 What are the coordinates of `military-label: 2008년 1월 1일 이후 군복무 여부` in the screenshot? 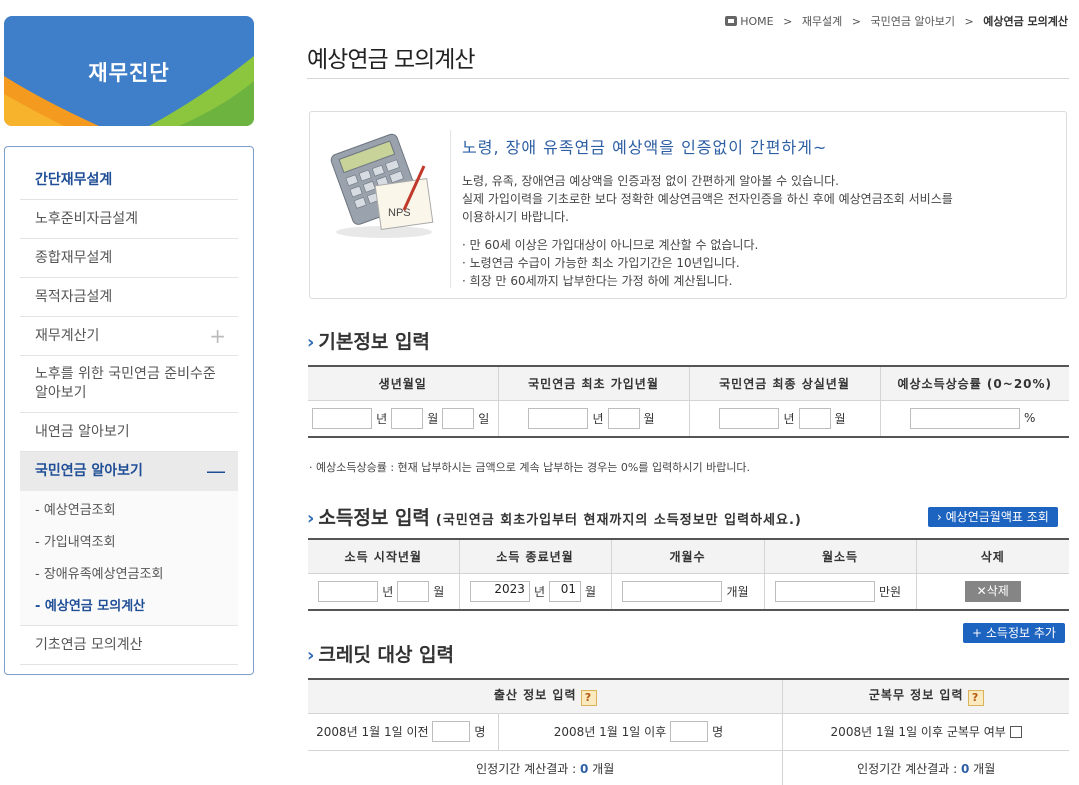 It's located at (918, 732).